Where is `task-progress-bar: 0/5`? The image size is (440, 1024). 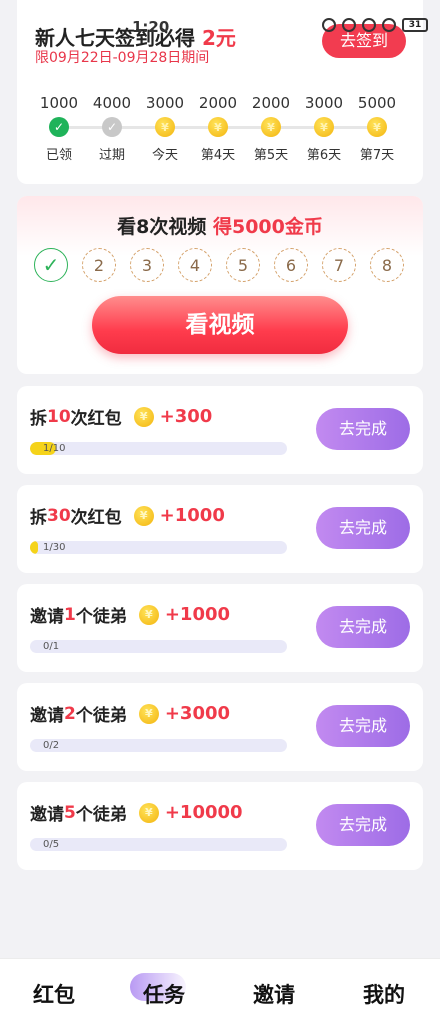 task-progress-bar: 0/5 is located at coordinates (158, 844).